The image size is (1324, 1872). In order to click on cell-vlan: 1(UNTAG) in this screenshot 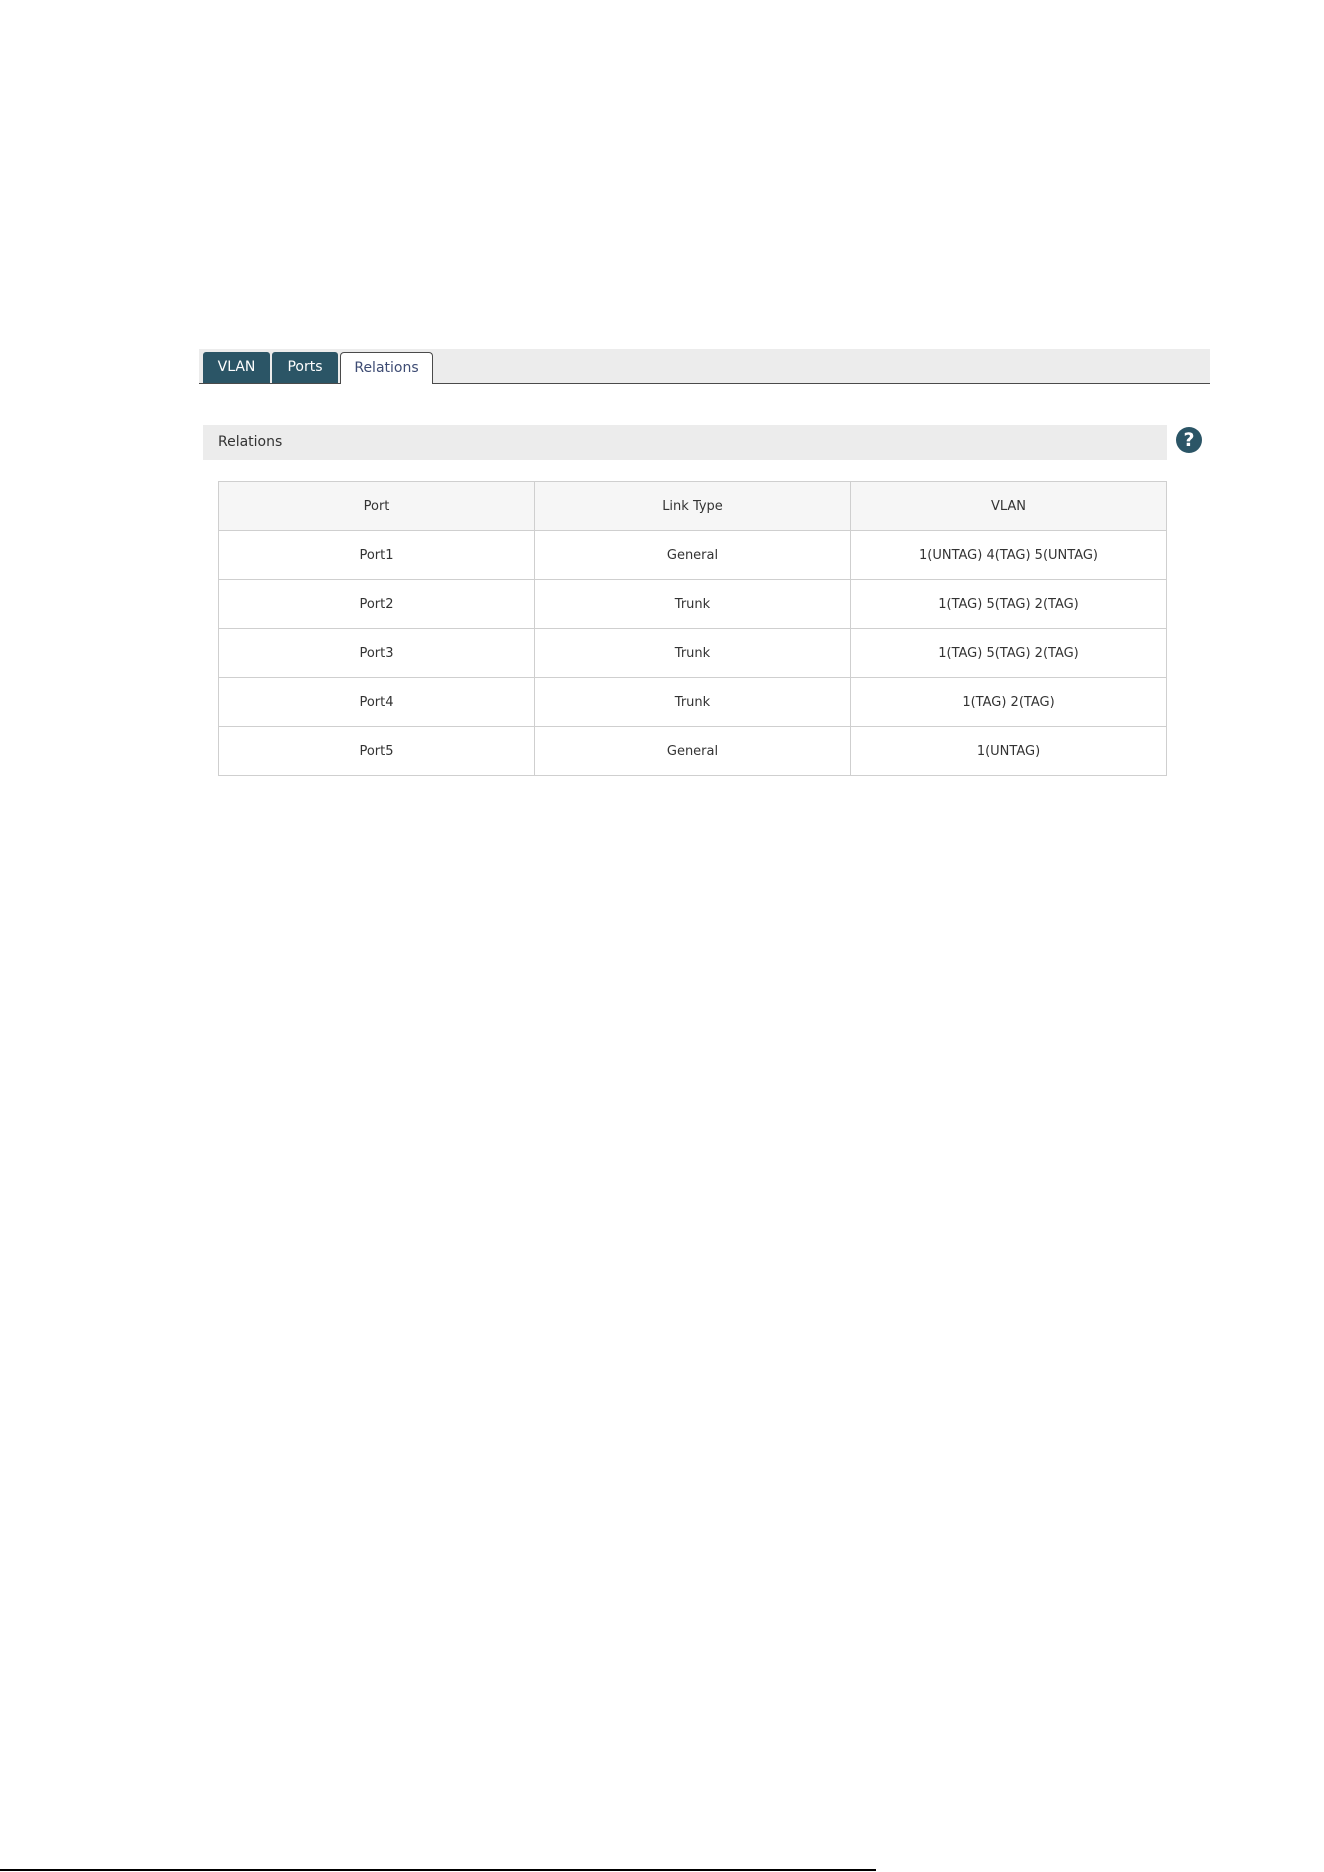, I will do `click(1008, 751)`.